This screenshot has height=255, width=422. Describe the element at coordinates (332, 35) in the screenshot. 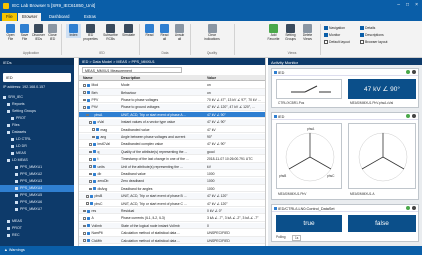

I see `monitor-checkbox: Monitor` at that location.